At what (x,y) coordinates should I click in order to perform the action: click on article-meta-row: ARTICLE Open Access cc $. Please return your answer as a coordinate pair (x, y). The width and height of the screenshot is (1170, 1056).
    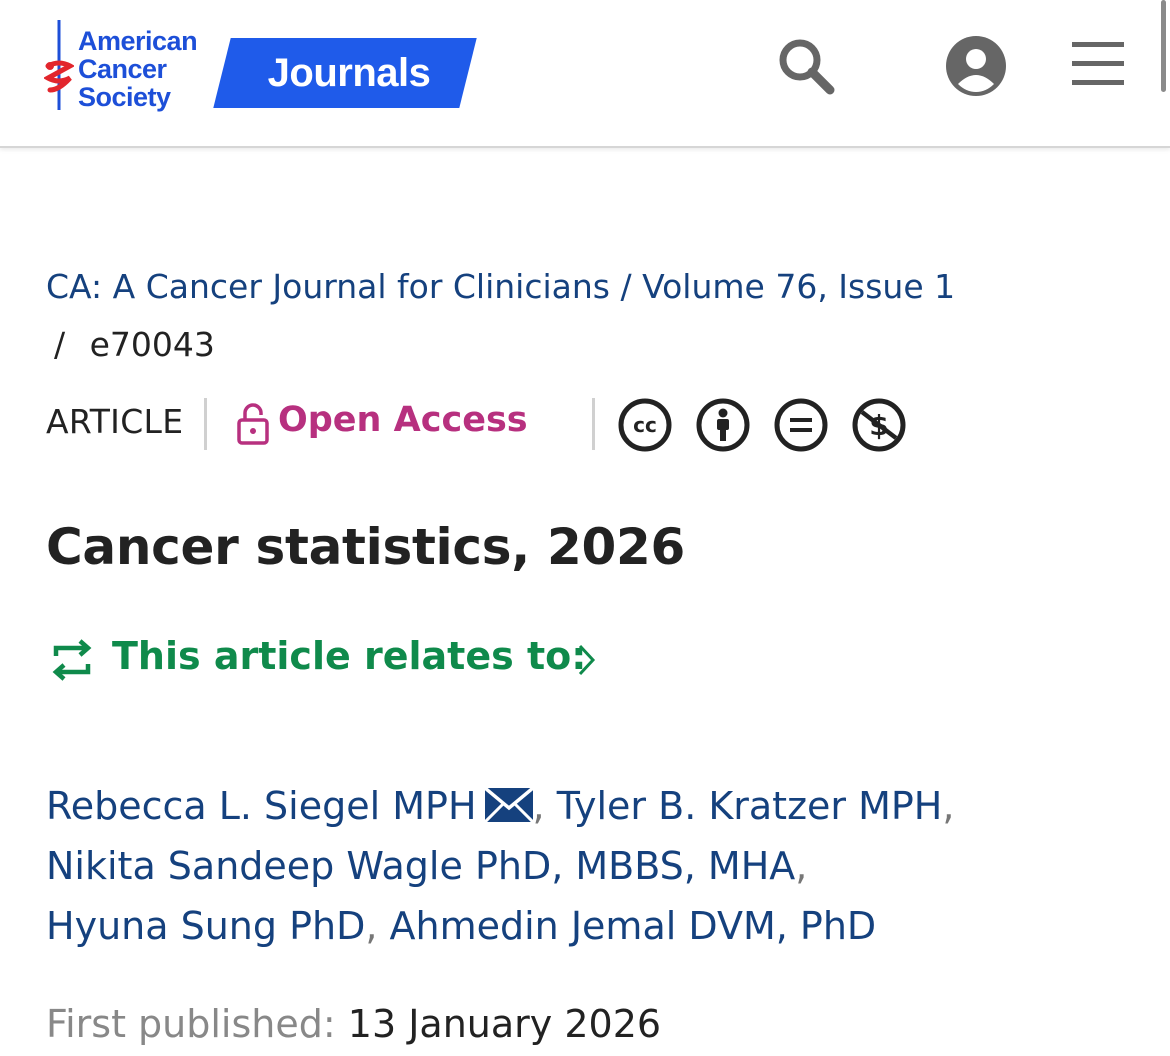
    Looking at the image, I should click on (591, 424).